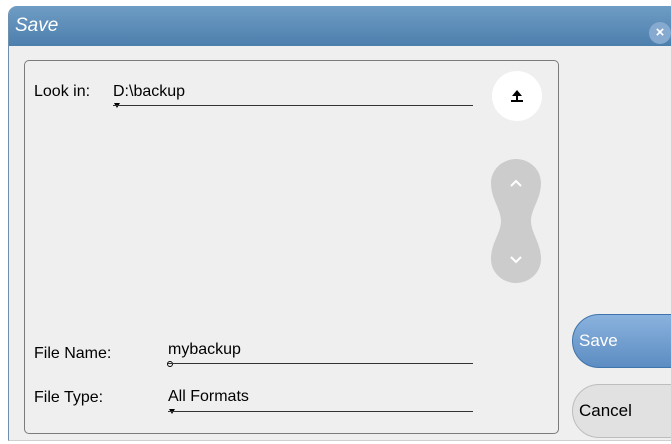  I want to click on dialog-title: Save, so click(37, 25).